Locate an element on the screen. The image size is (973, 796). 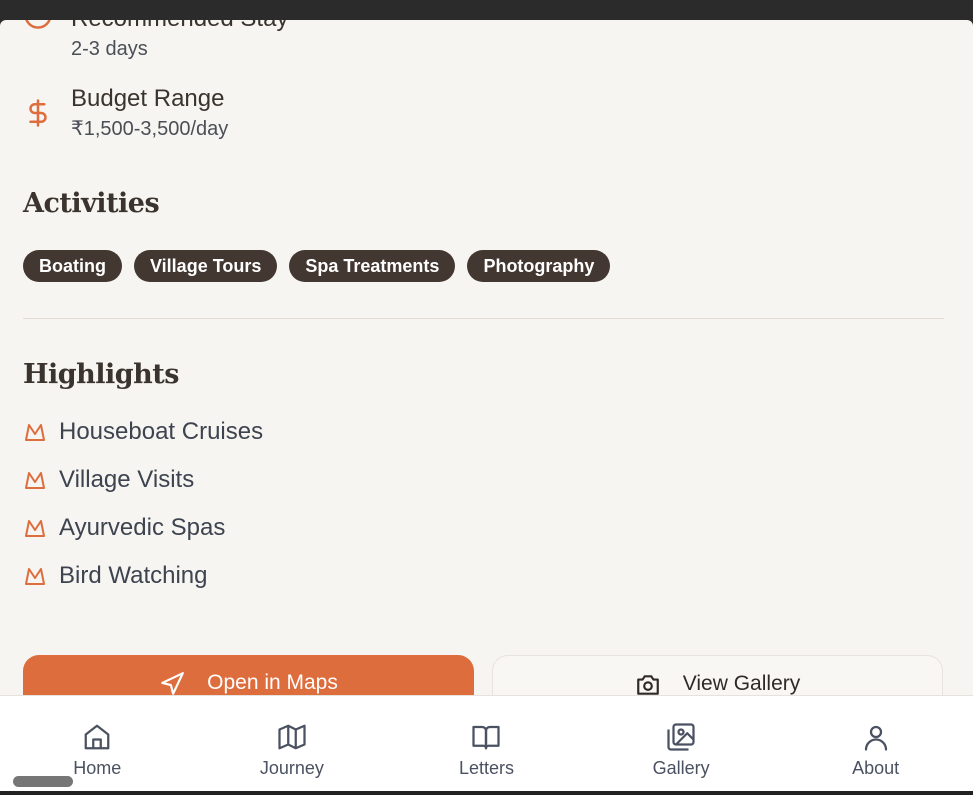
nav-item-about: About is located at coordinates (875, 746).